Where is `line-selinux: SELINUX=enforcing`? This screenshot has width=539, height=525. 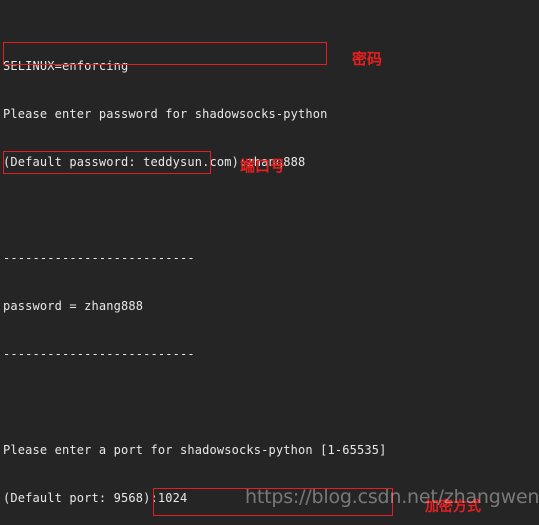
line-selinux: SELINUX=enforcing is located at coordinates (66, 66).